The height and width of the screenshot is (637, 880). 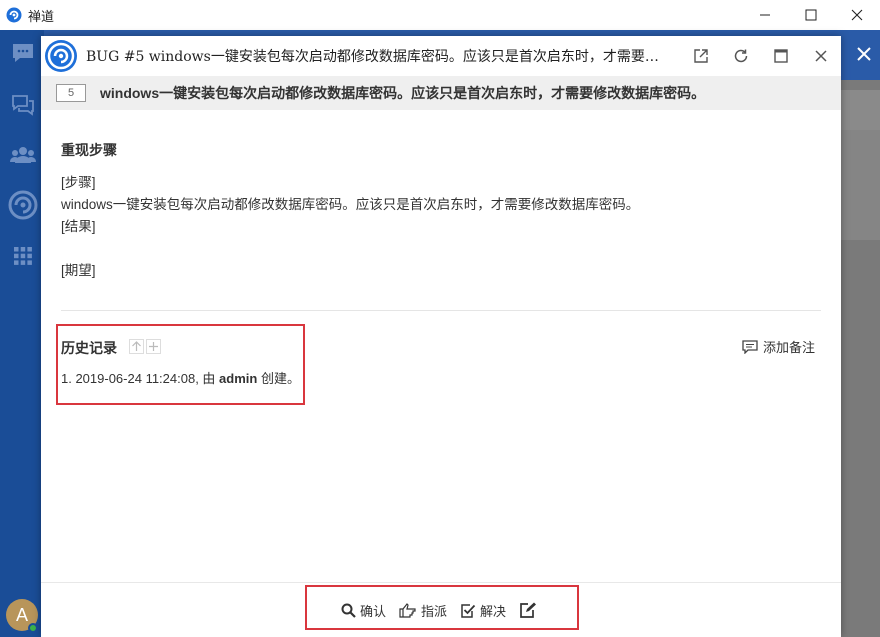 I want to click on apps-grid-icon, so click(x=23, y=256).